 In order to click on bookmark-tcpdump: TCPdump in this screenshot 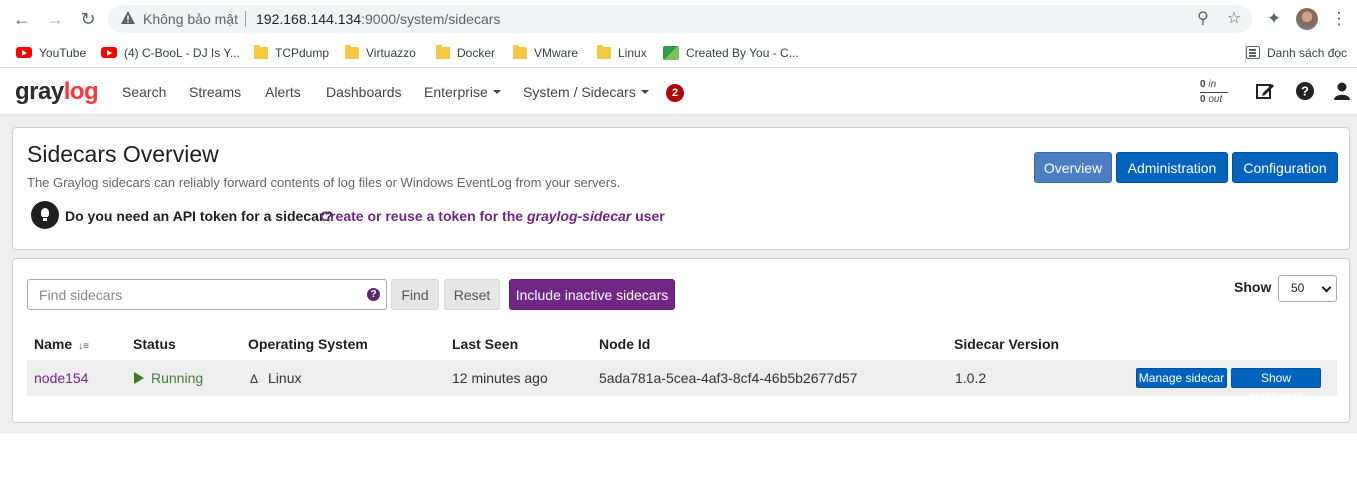, I will do `click(291, 53)`.